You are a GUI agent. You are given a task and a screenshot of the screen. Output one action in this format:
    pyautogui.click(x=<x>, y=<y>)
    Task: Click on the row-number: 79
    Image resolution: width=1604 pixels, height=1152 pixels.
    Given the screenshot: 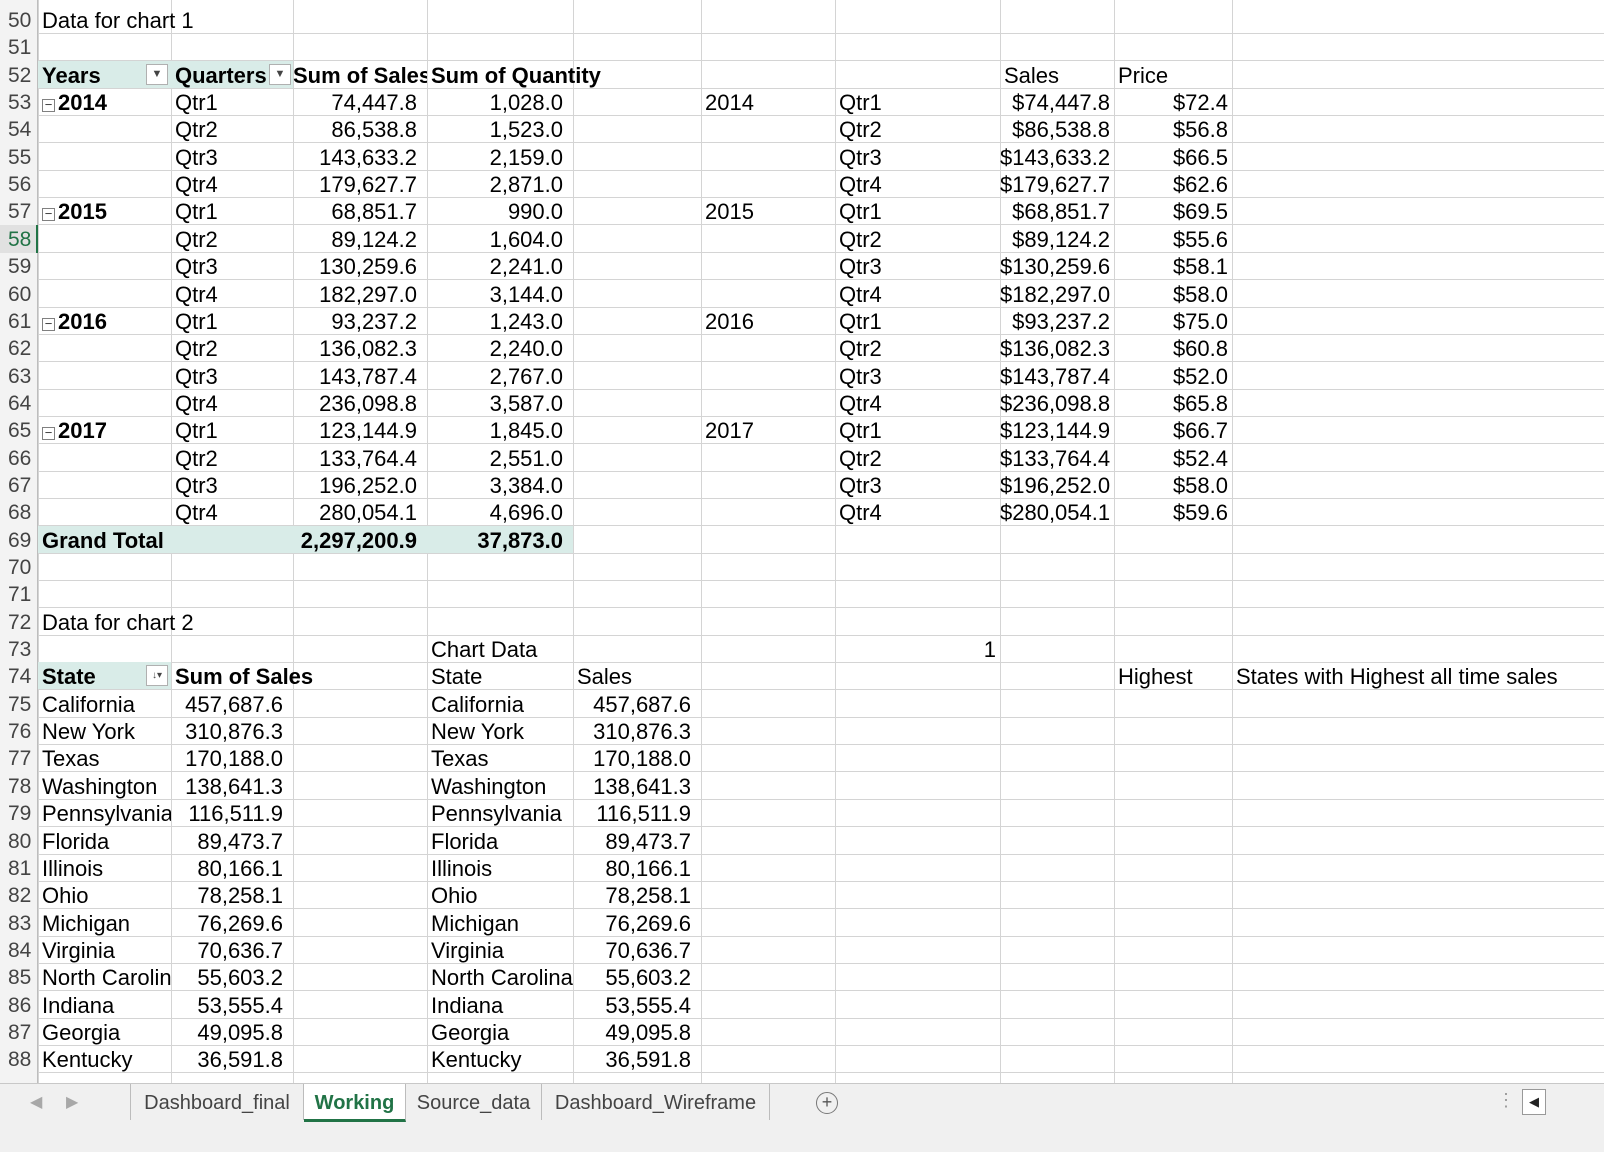 What is the action you would take?
    pyautogui.click(x=19, y=813)
    